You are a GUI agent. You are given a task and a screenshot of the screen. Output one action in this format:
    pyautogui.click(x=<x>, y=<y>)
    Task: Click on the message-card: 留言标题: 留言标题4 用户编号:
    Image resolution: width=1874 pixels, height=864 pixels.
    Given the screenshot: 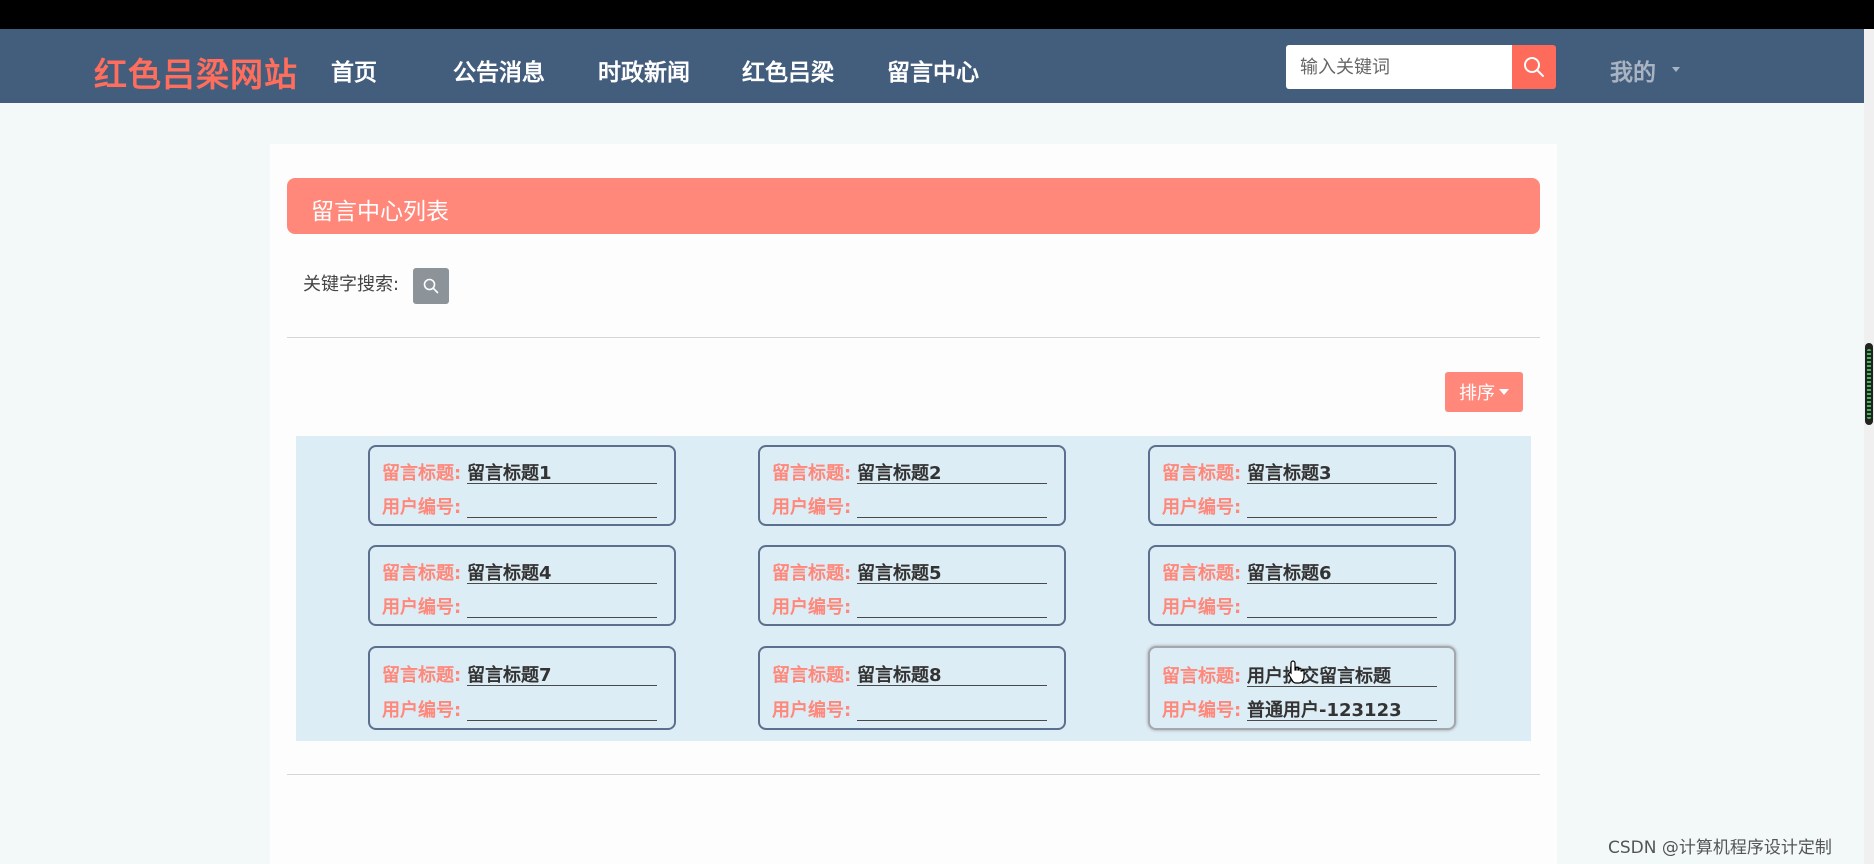 What is the action you would take?
    pyautogui.click(x=522, y=585)
    